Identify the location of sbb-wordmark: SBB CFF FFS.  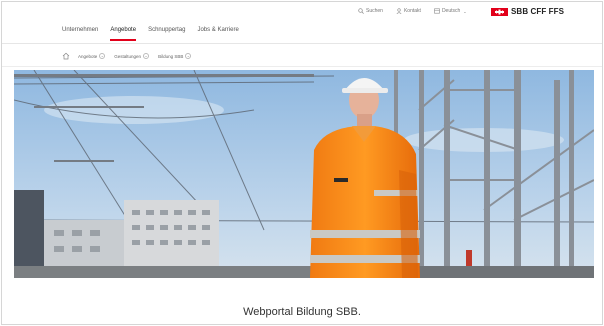
(538, 11).